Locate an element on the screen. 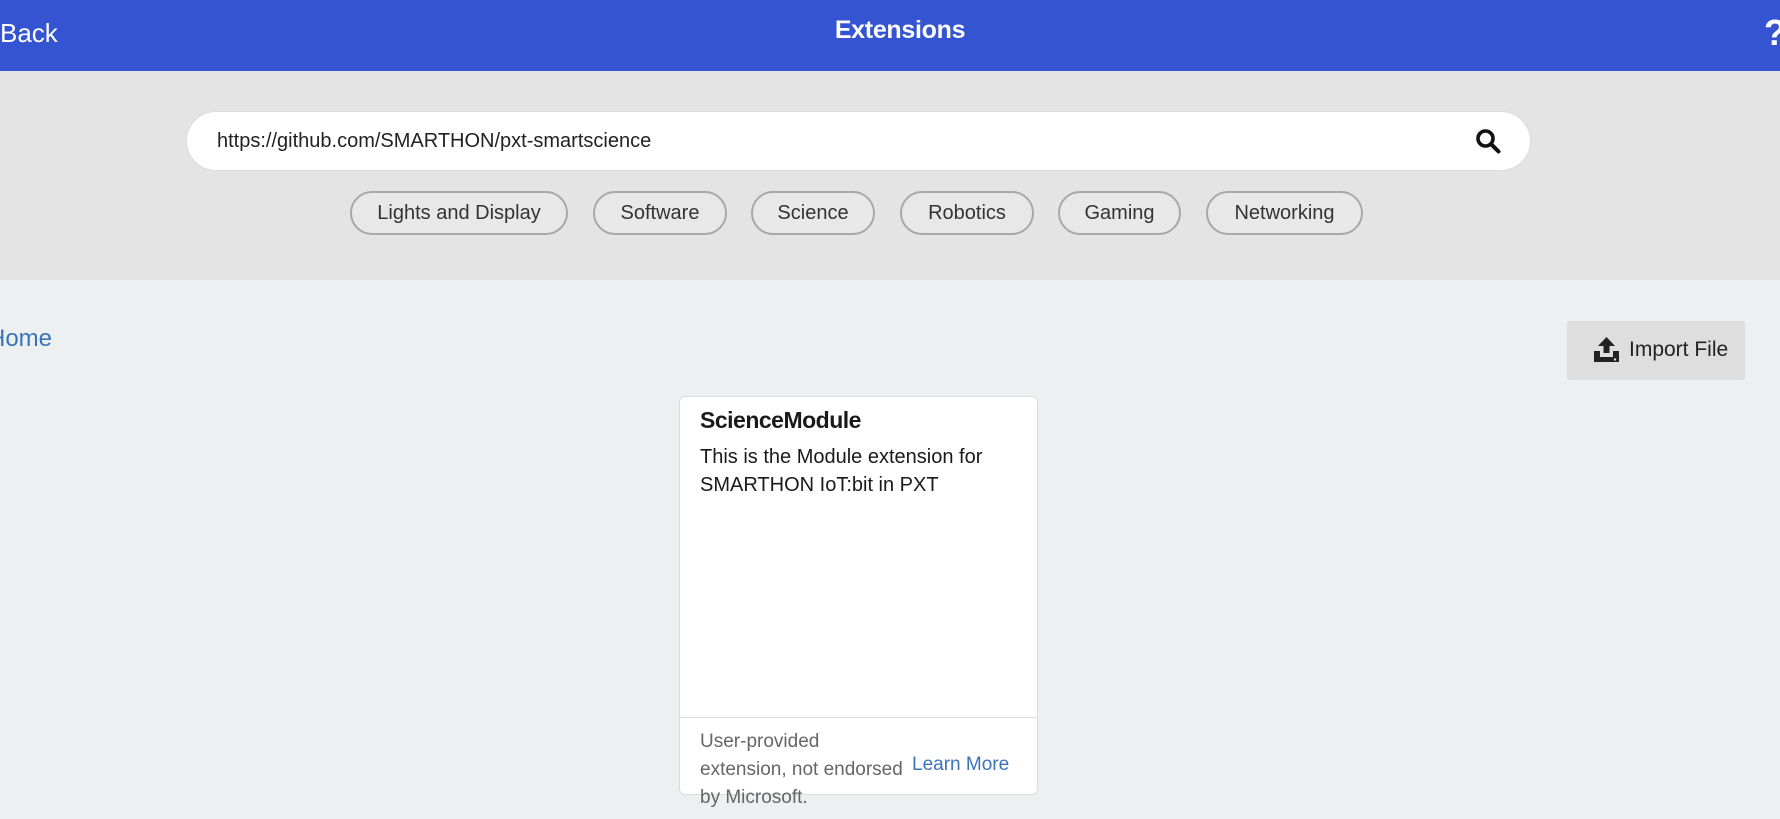 The height and width of the screenshot is (819, 1780). search-input is located at coordinates (837, 141).